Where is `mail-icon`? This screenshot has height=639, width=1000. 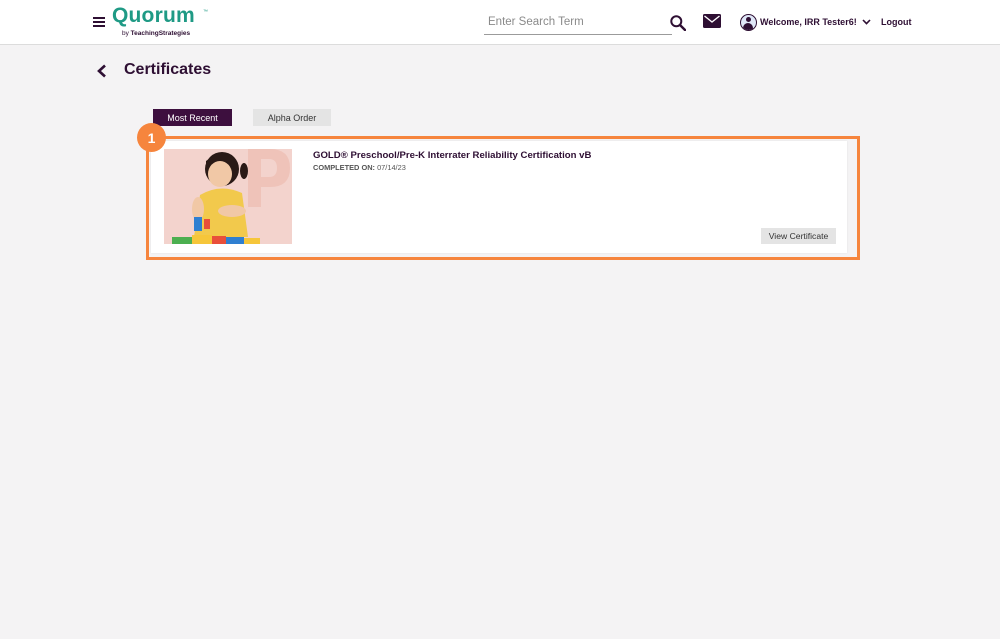 mail-icon is located at coordinates (712, 21).